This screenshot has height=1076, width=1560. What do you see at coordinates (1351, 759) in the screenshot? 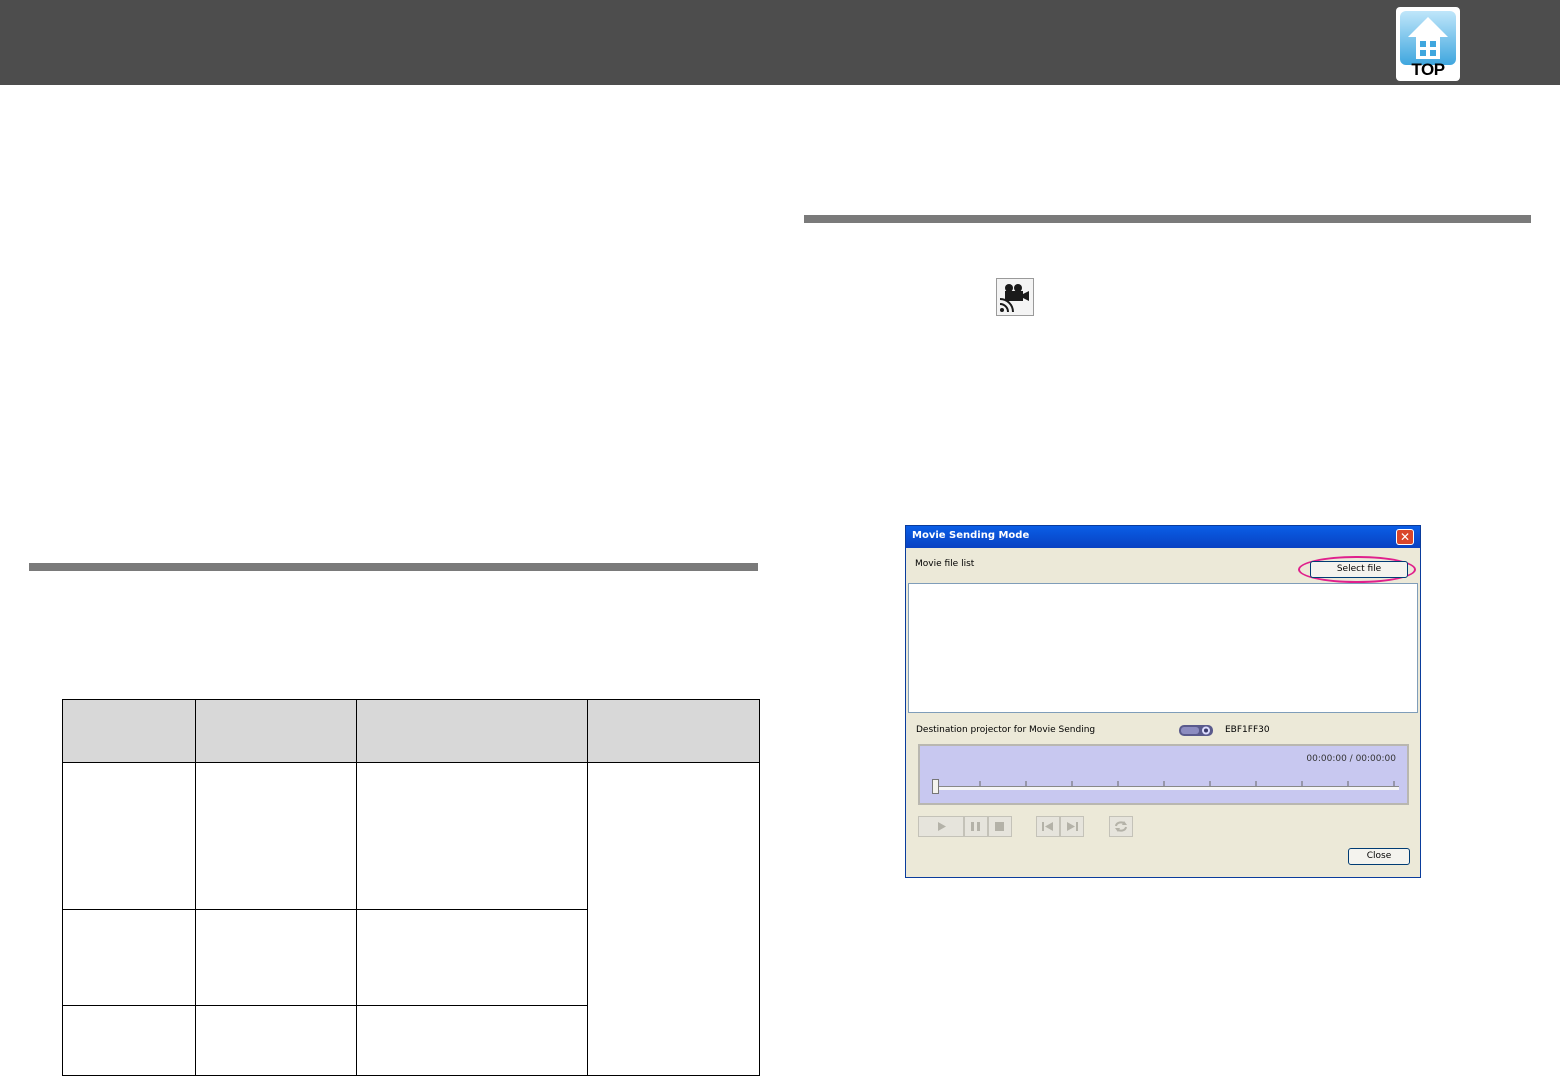
I see `time-display: 00:00:00 / 00:00:00` at bounding box center [1351, 759].